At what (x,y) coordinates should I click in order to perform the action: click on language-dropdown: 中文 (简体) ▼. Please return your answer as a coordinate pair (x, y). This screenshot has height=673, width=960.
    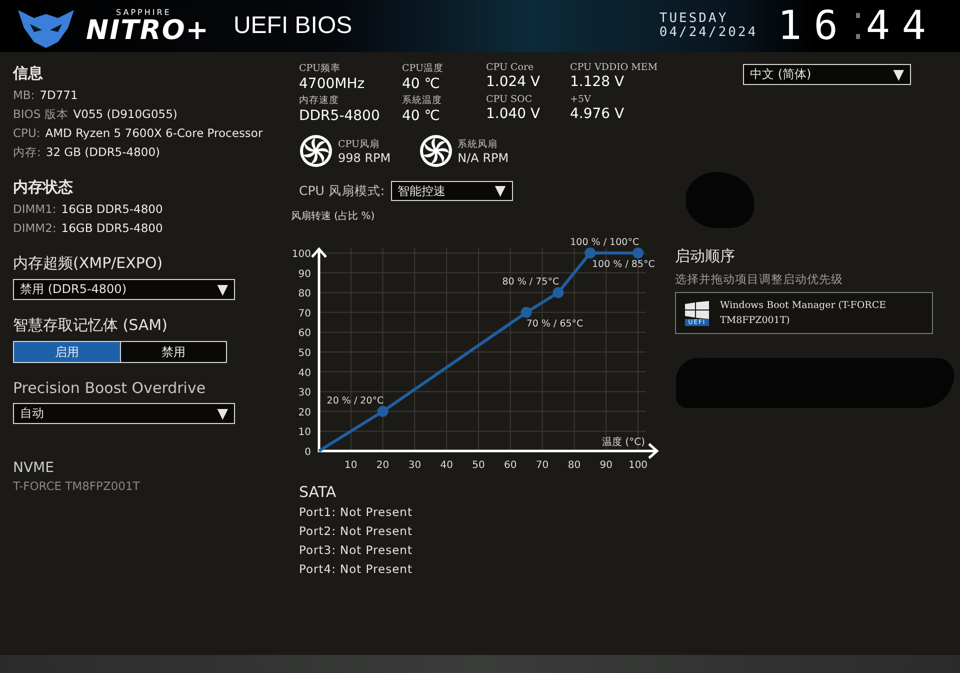
    Looking at the image, I should click on (827, 74).